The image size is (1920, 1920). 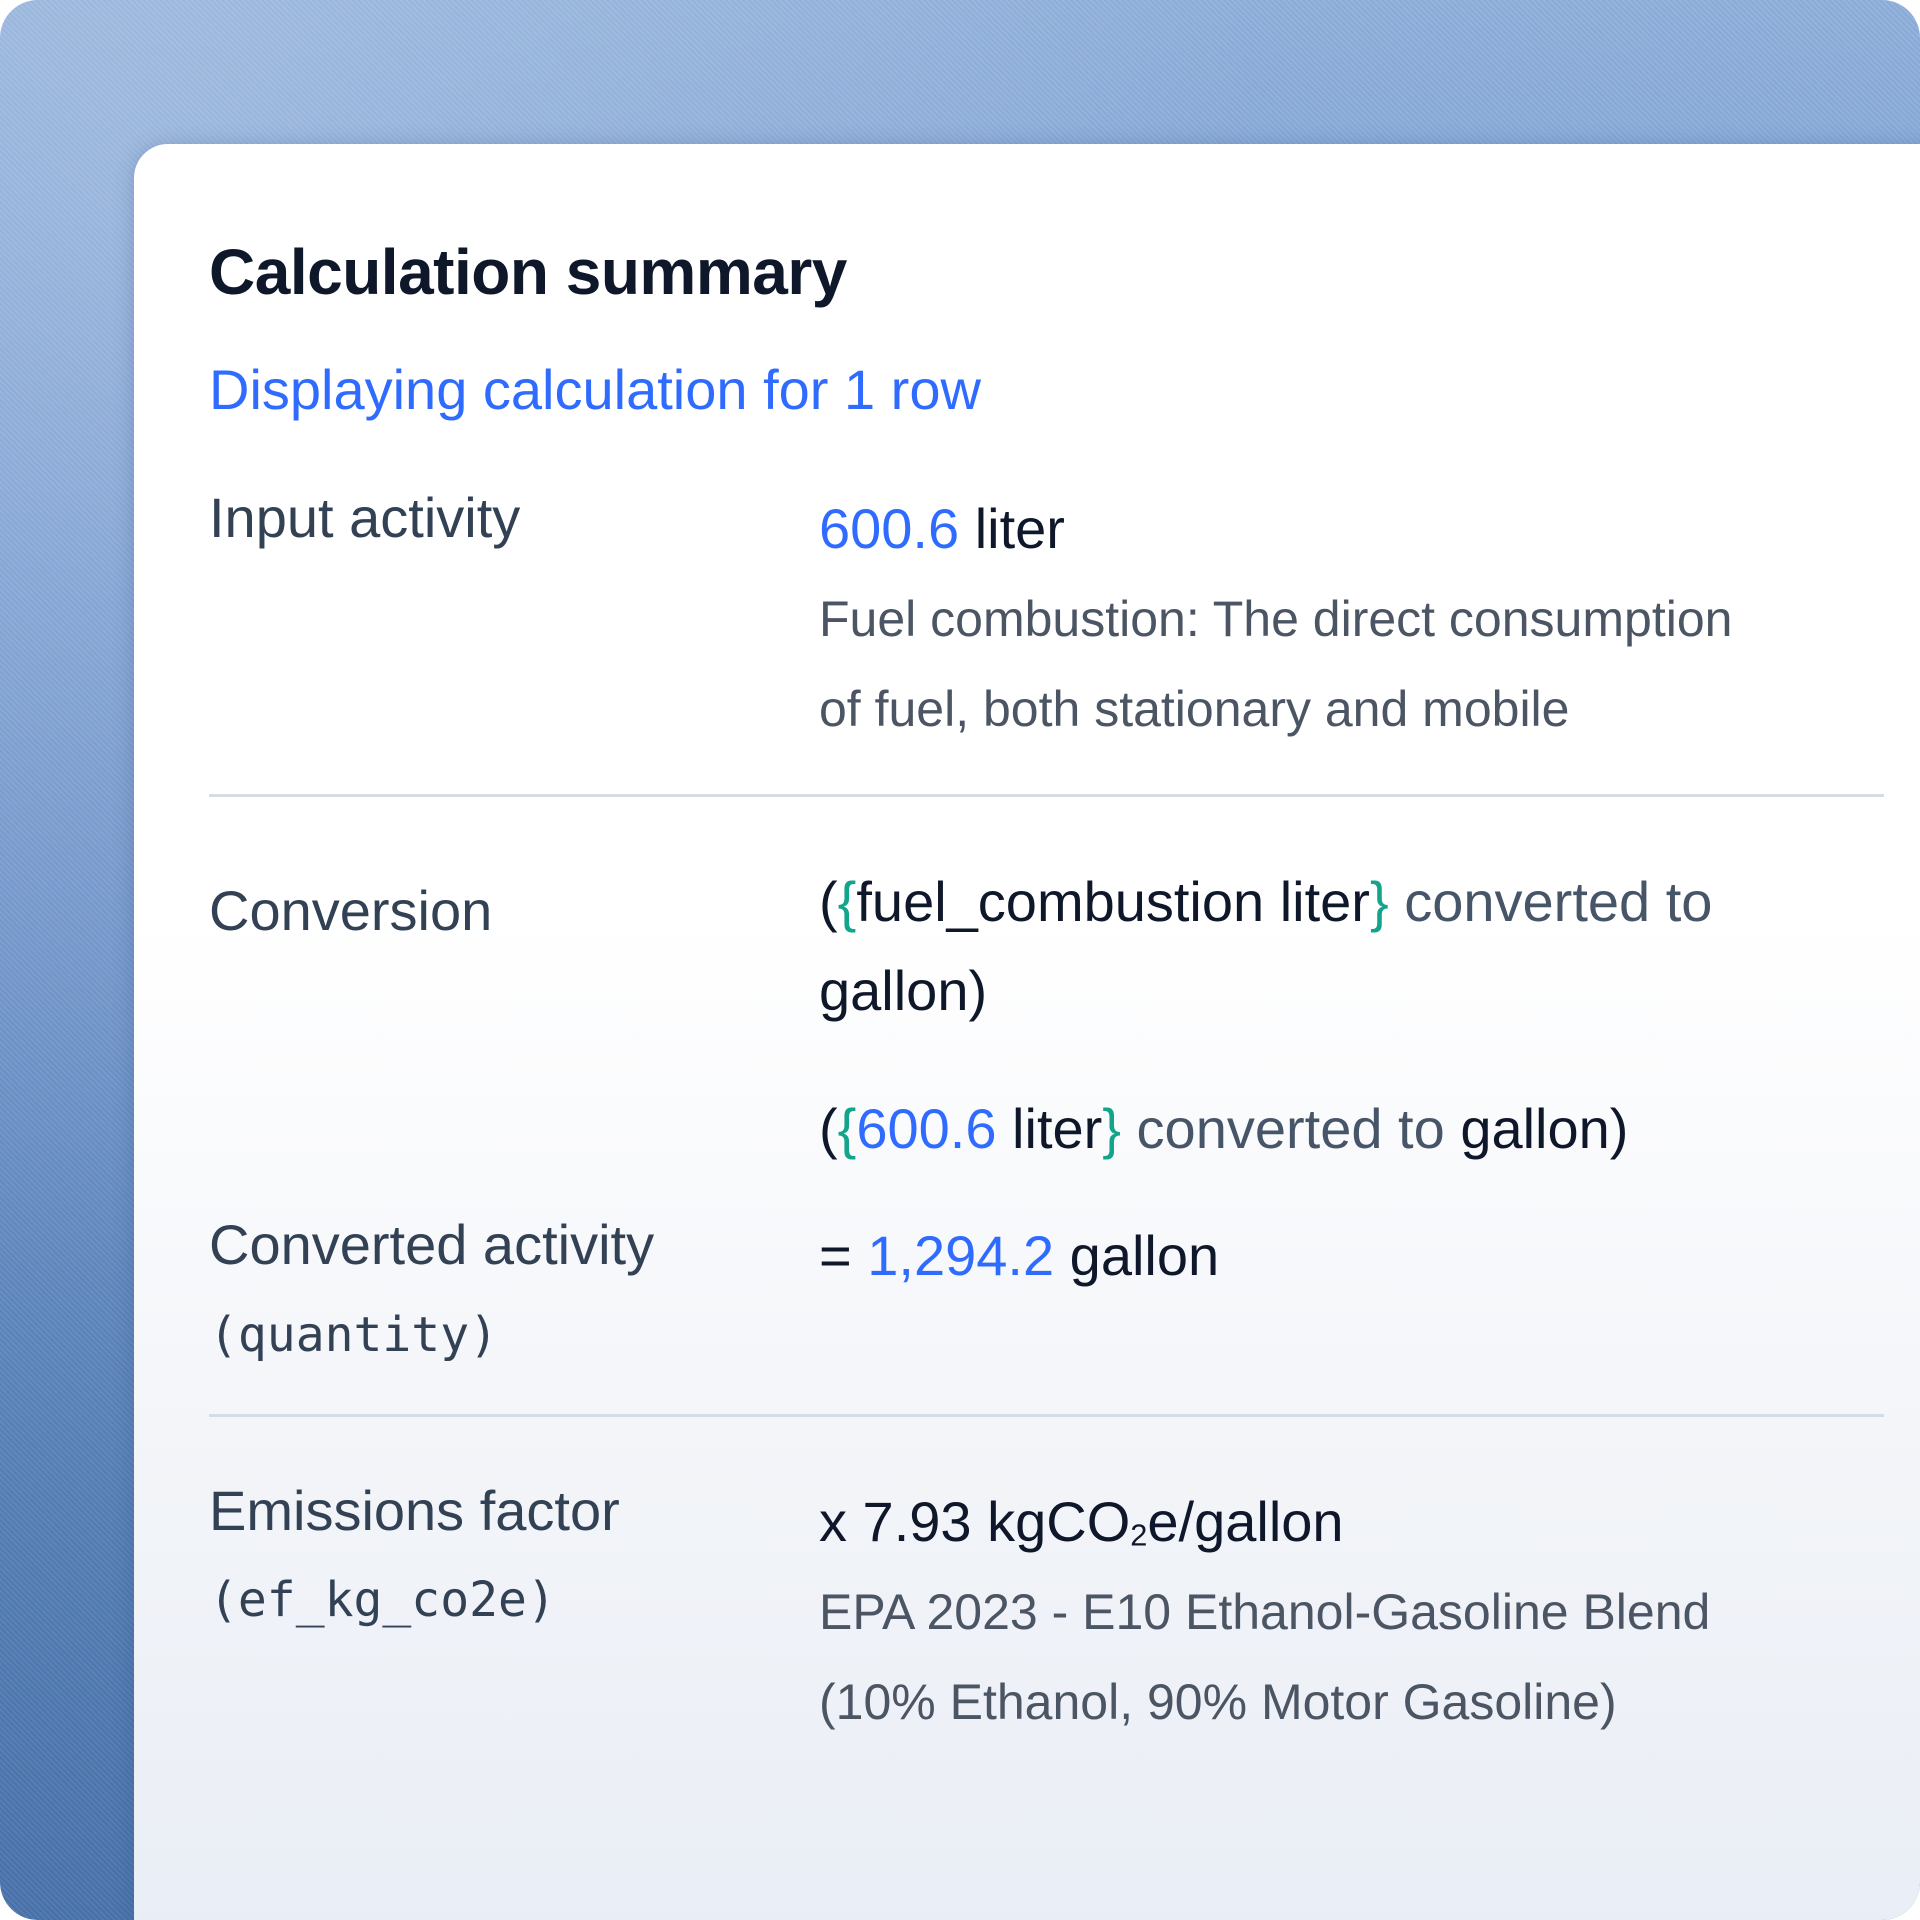 I want to click on formula-open-paren: (, so click(x=828, y=901).